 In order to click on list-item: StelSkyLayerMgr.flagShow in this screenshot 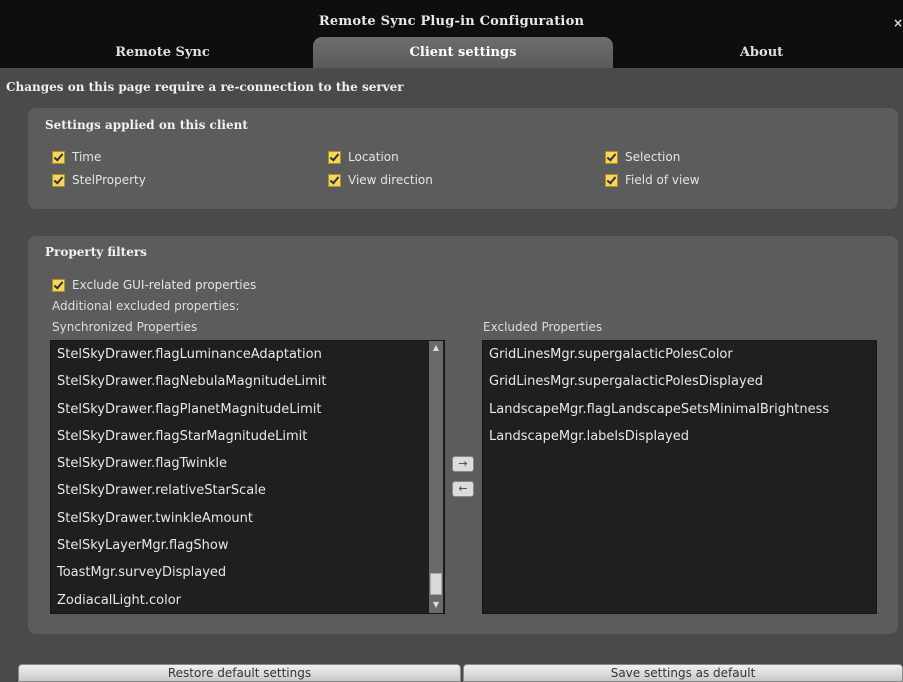, I will do `click(239, 545)`.